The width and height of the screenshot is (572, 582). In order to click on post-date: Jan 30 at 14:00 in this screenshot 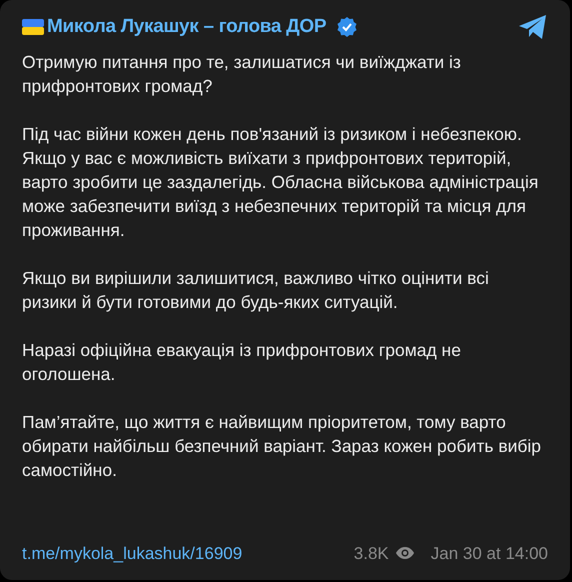, I will do `click(489, 553)`.